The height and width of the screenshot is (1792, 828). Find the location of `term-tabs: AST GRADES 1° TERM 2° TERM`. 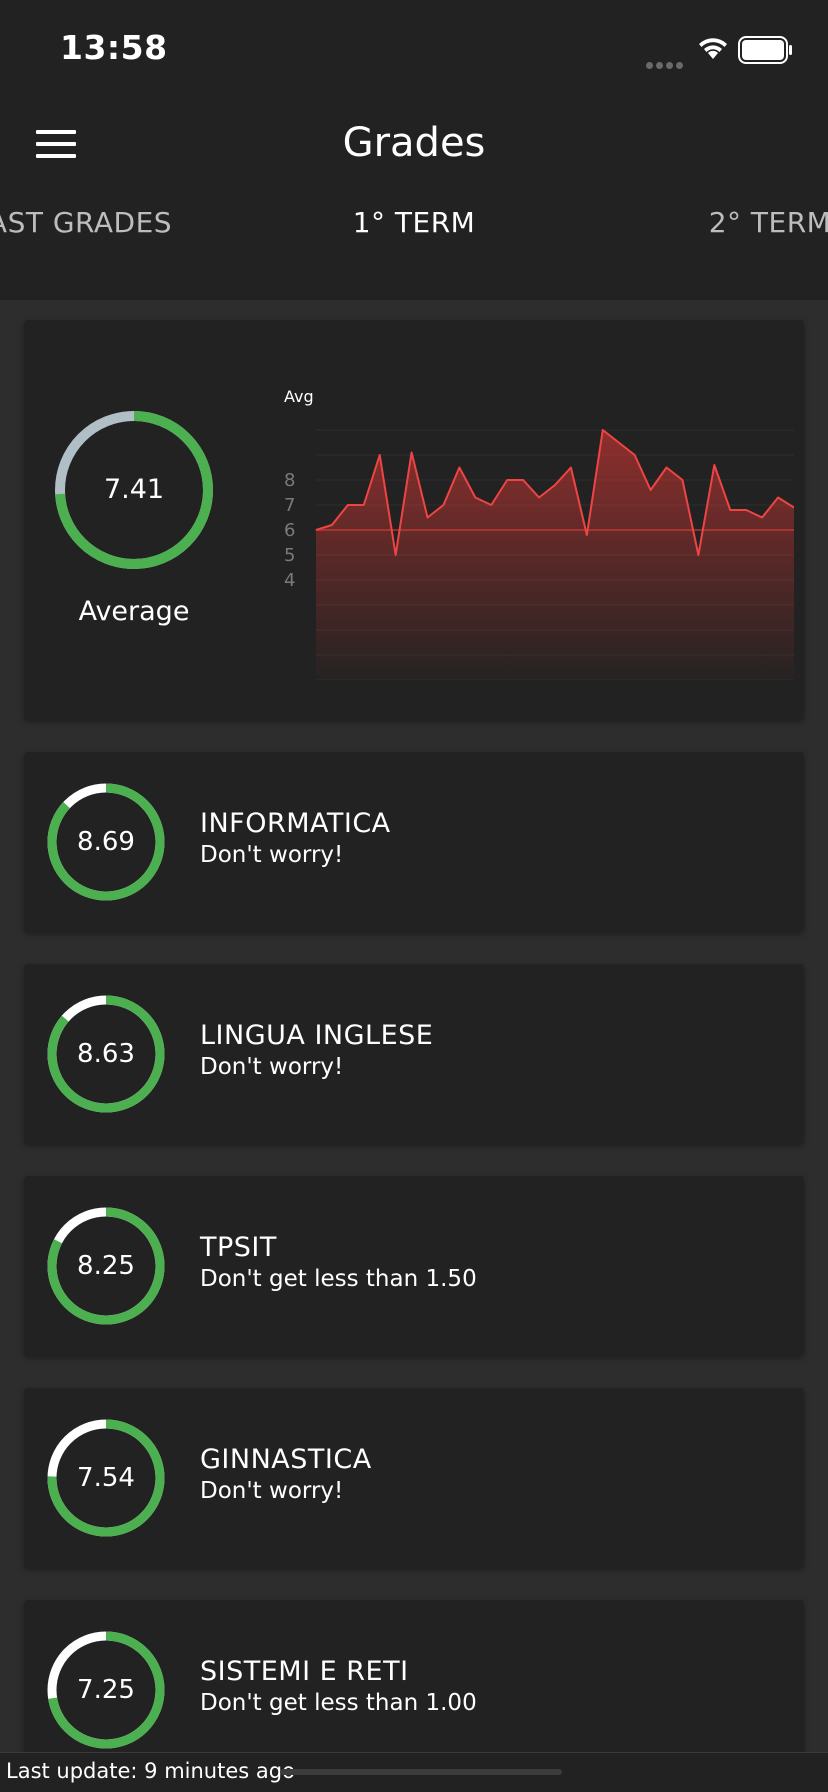

term-tabs: AST GRADES 1° TERM 2° TERM is located at coordinates (414, 293).